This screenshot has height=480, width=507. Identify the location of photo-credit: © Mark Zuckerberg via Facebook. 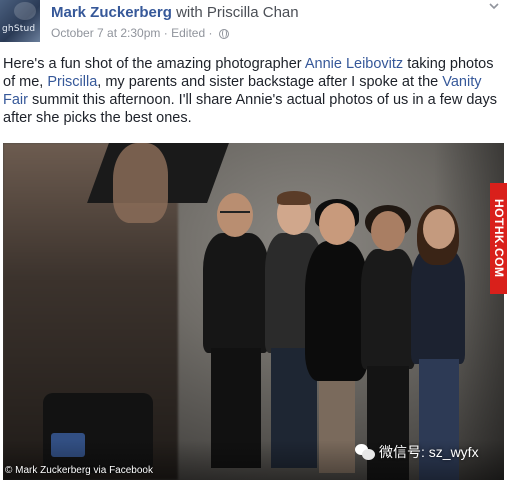
(79, 470).